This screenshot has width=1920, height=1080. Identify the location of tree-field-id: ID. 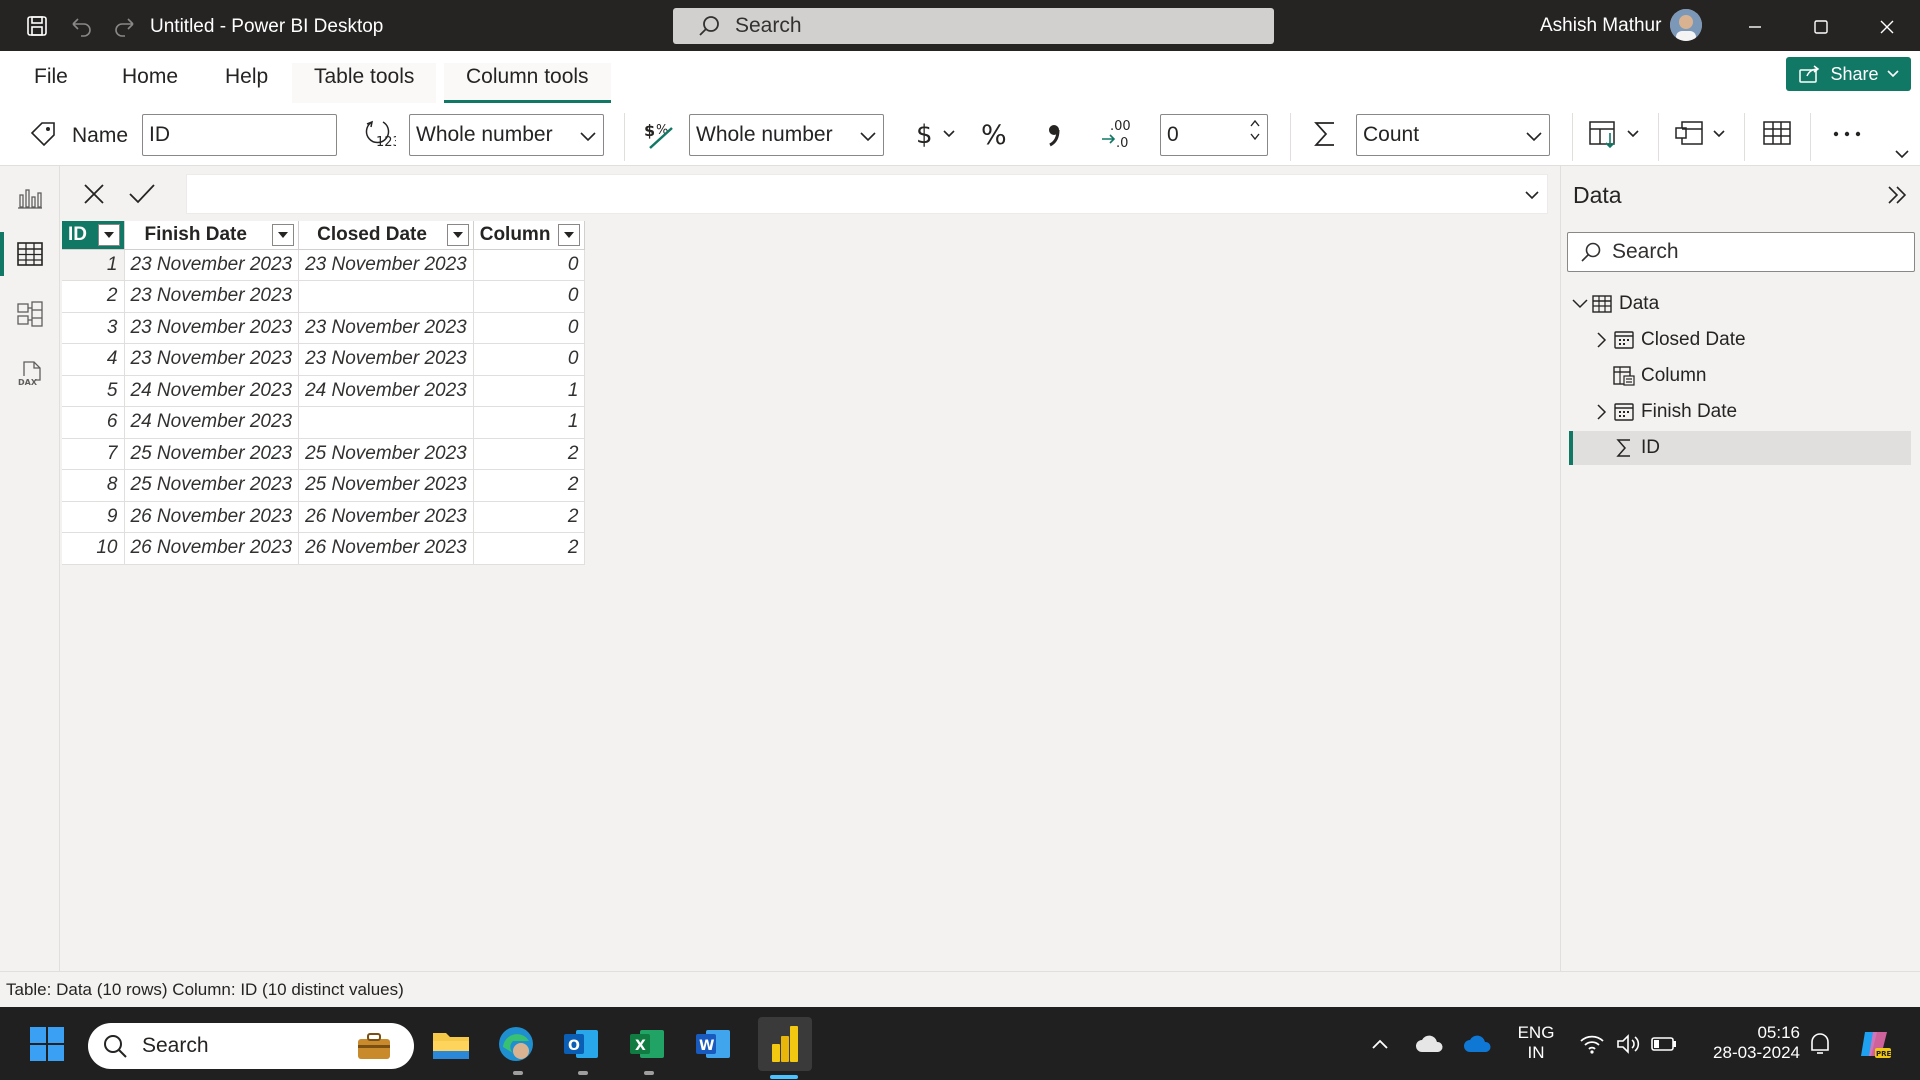
(1740, 448).